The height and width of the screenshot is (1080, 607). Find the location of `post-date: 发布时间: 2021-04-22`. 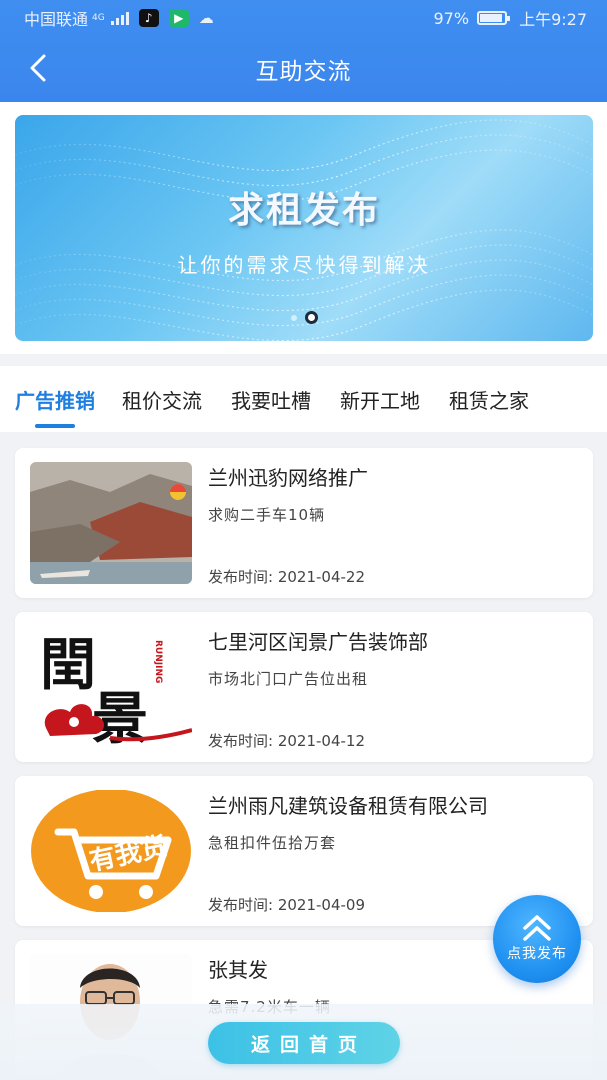

post-date: 发布时间: 2021-04-22 is located at coordinates (286, 577).